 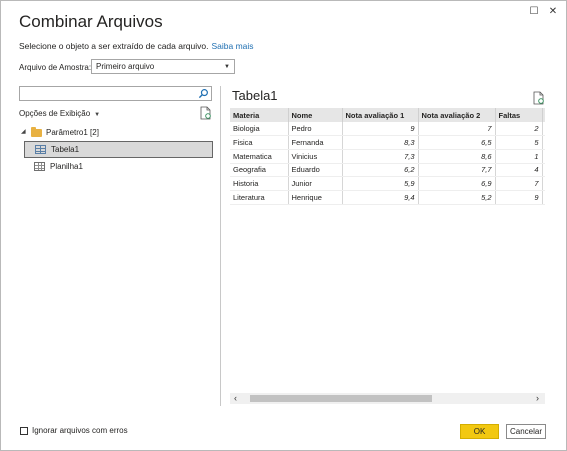 What do you see at coordinates (457, 183) in the screenshot?
I see `table-cell: 6,9` at bounding box center [457, 183].